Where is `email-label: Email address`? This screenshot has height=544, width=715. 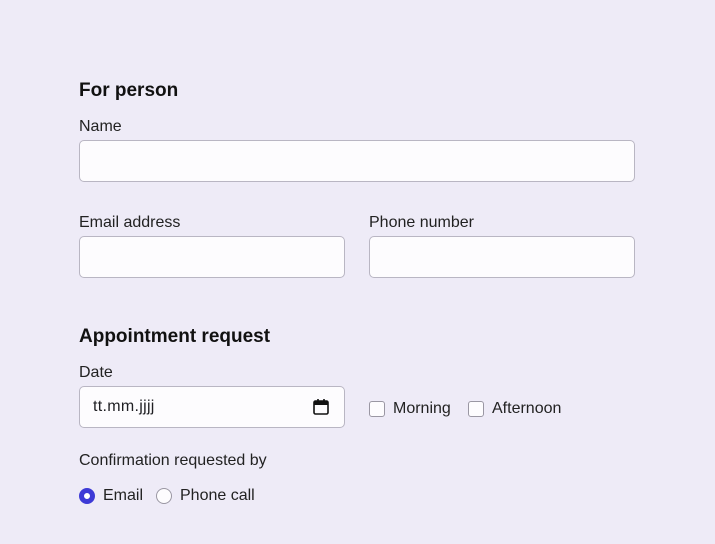
email-label: Email address is located at coordinates (130, 222).